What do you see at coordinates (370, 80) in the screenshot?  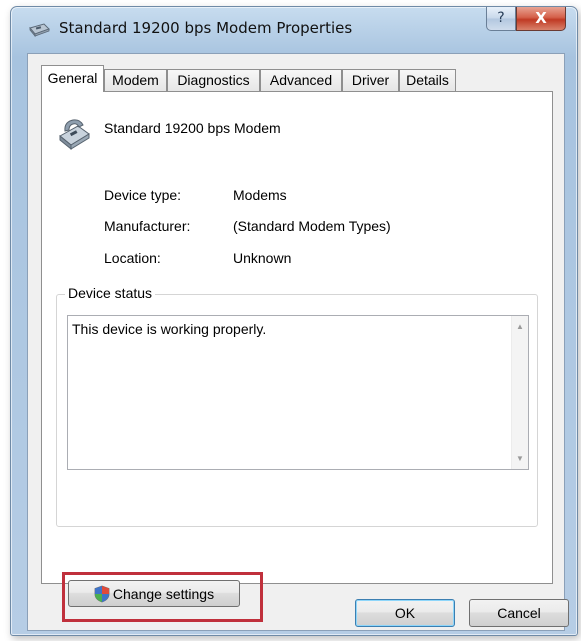 I see `tab-driver: Driver` at bounding box center [370, 80].